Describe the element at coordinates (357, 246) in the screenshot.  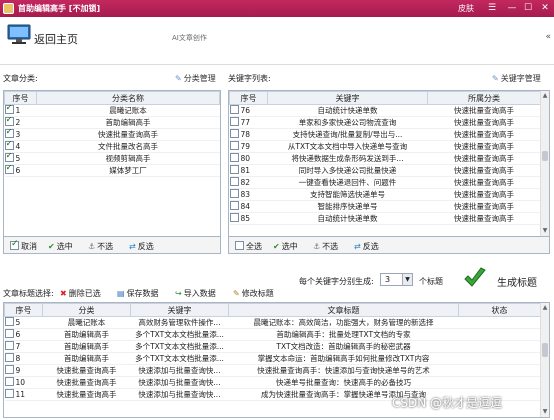
I see `swap-icon: ⇄` at that location.